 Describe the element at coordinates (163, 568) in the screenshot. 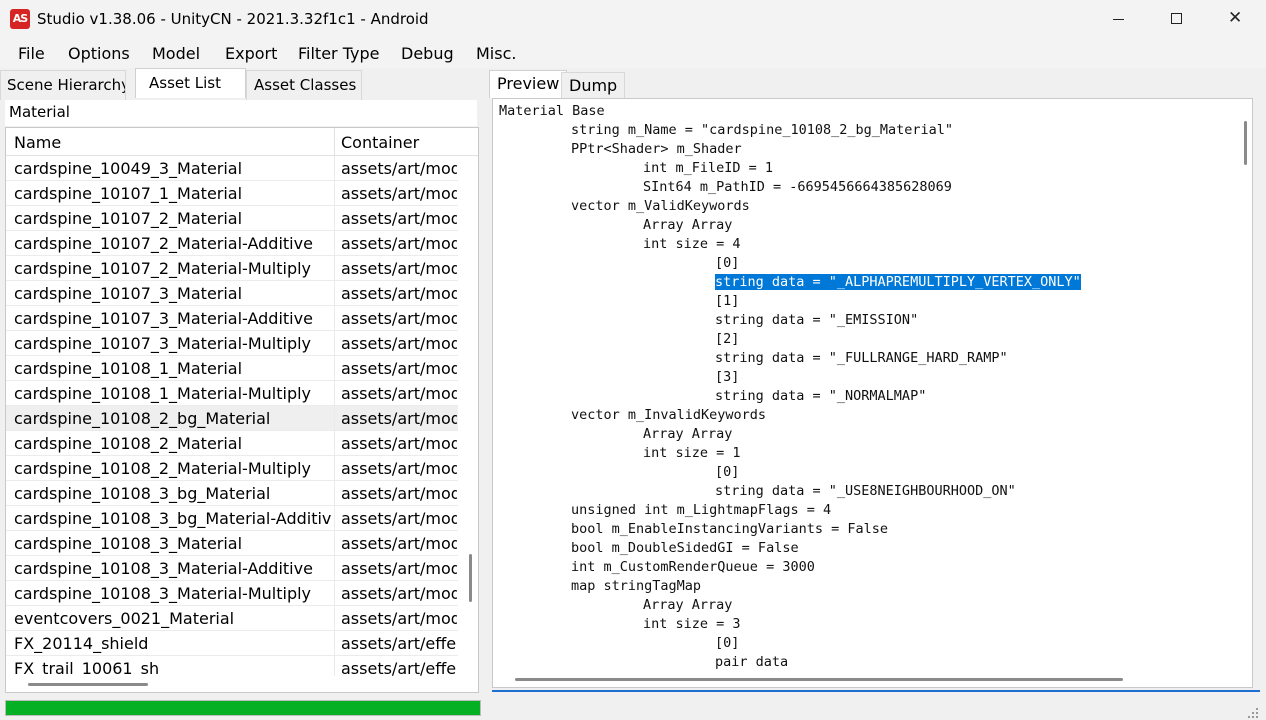

I see `asset-name-cell: cardspine_10108_3_Material-Additive` at that location.